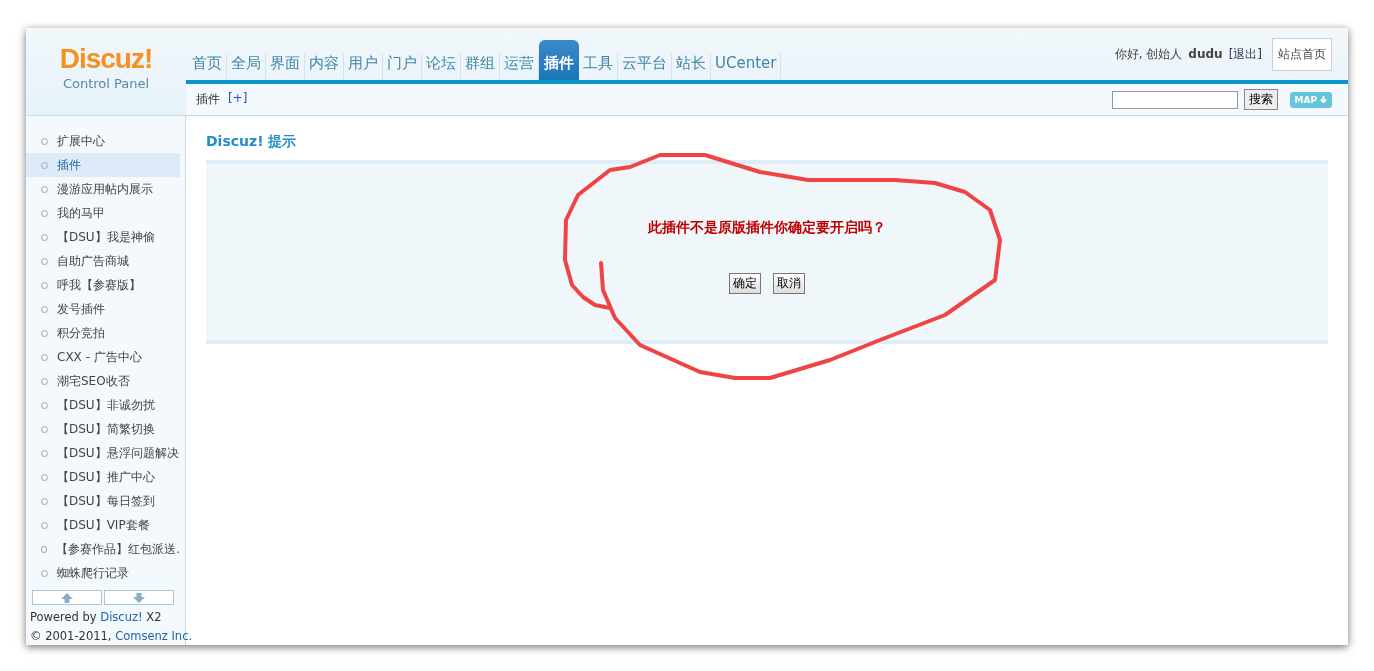 This screenshot has height=671, width=1374. What do you see at coordinates (480, 67) in the screenshot?
I see `nav-tab: 群组` at bounding box center [480, 67].